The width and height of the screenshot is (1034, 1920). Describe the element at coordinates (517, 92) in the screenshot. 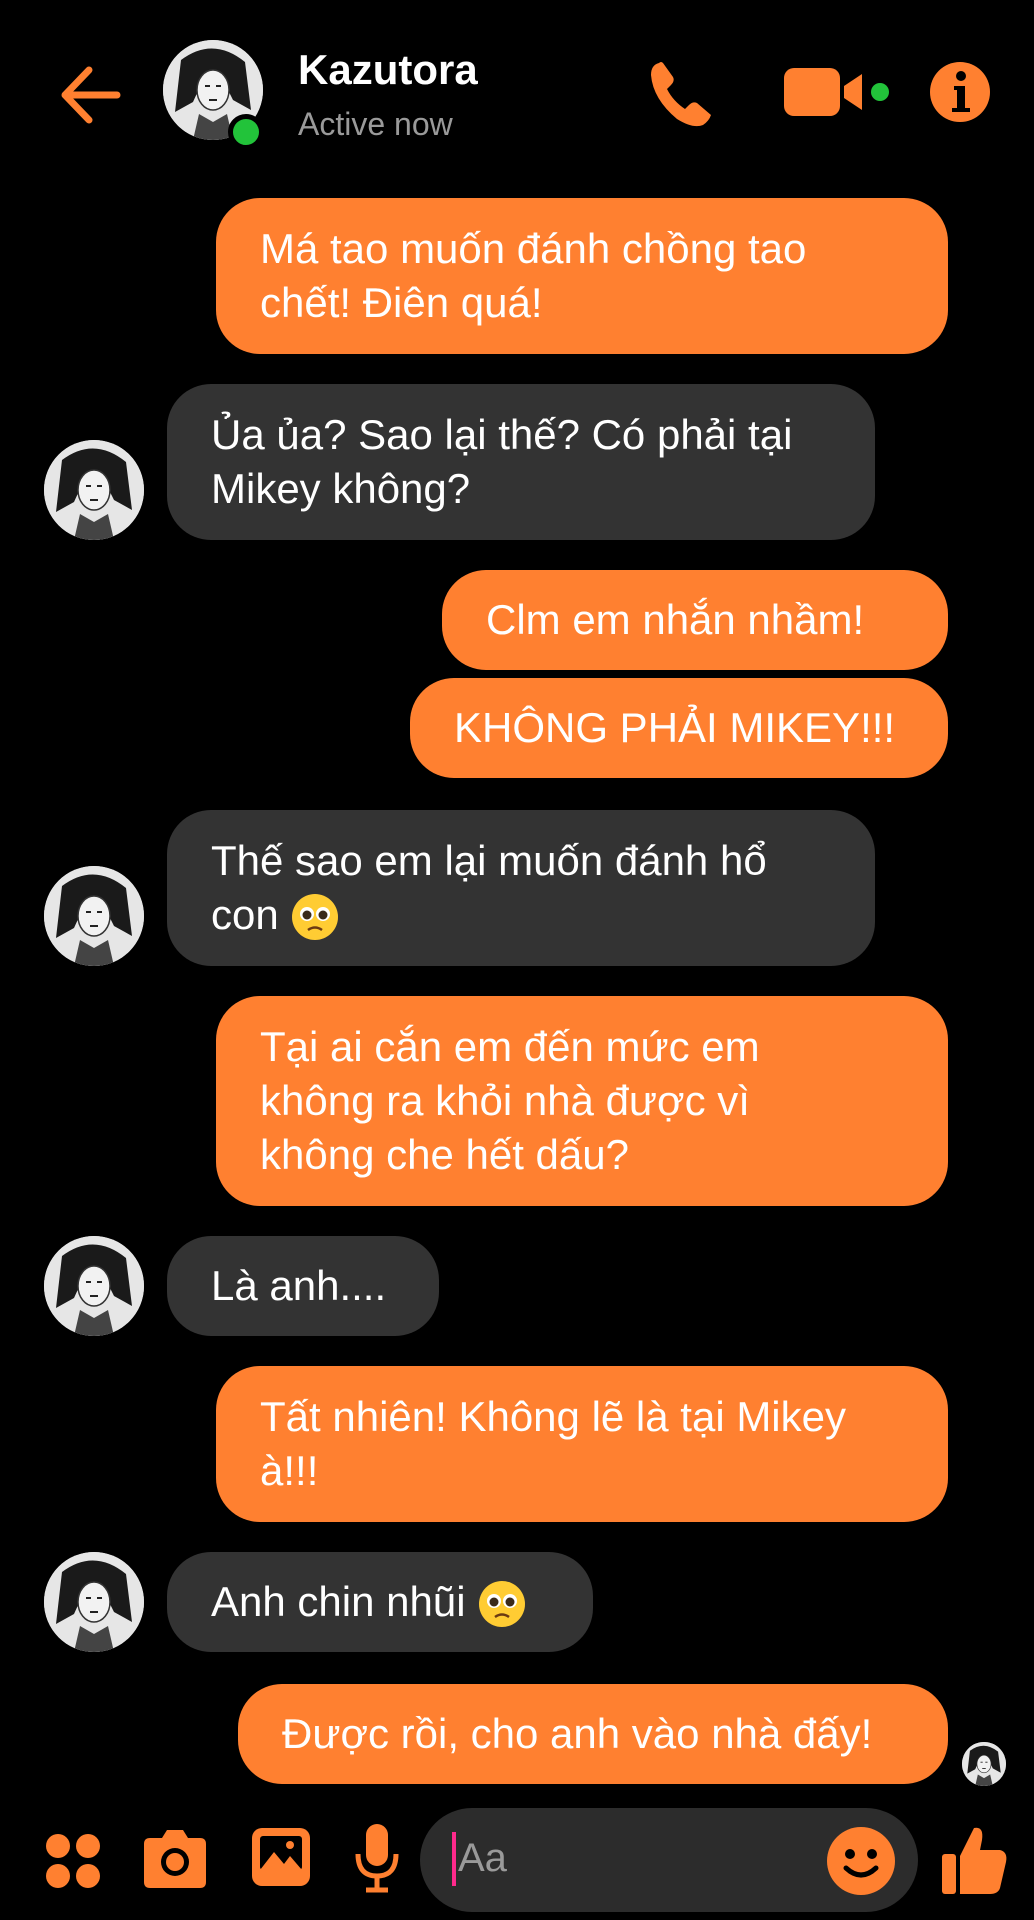

I see `chat-header: Kazutora Active now` at that location.